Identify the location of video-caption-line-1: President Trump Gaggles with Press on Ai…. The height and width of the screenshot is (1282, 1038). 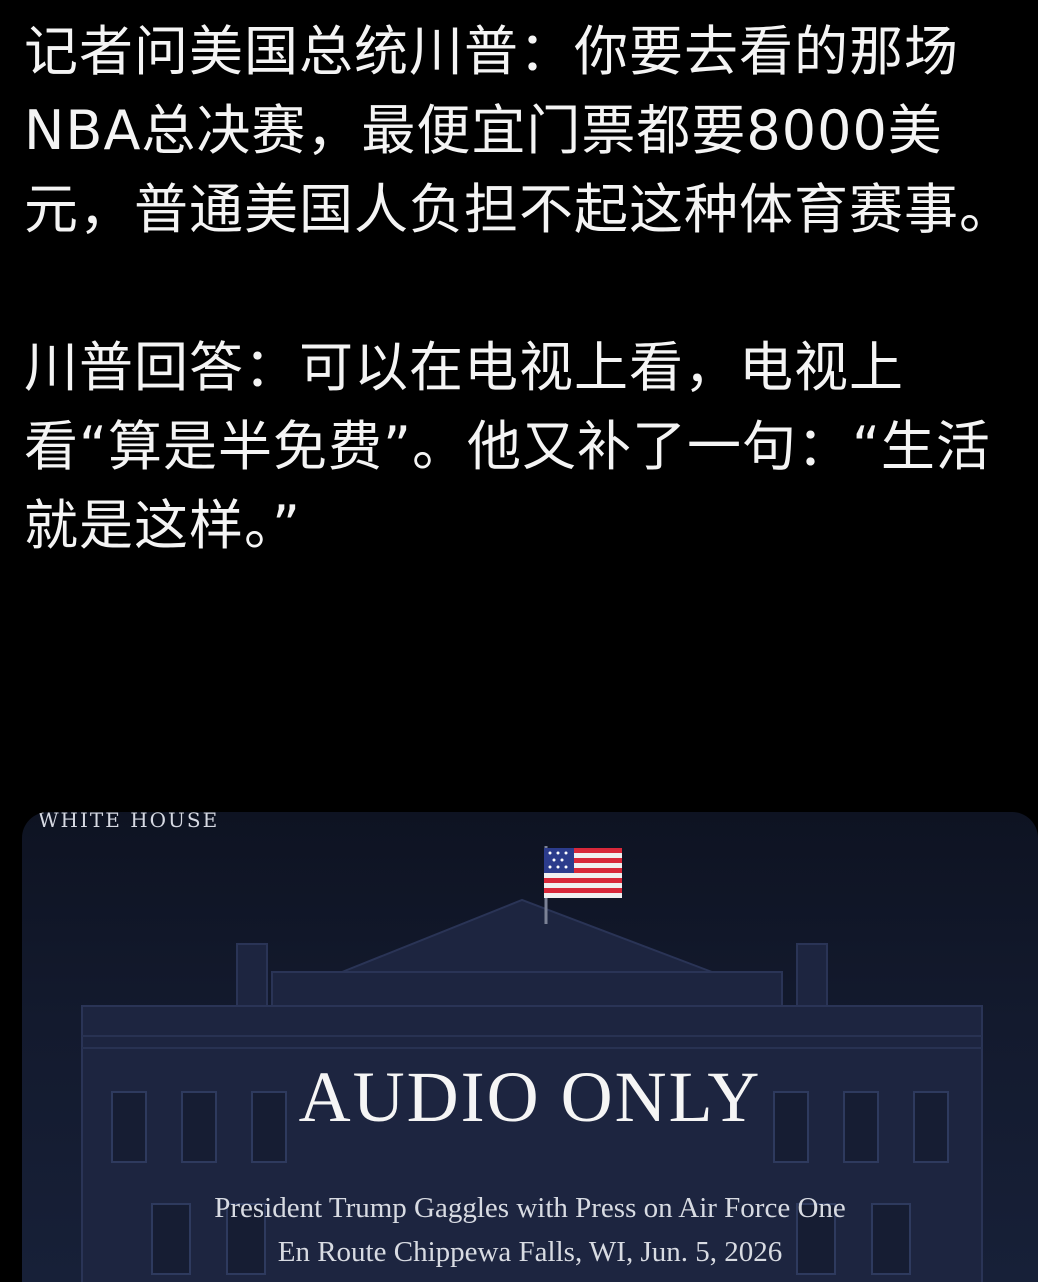
(530, 1208).